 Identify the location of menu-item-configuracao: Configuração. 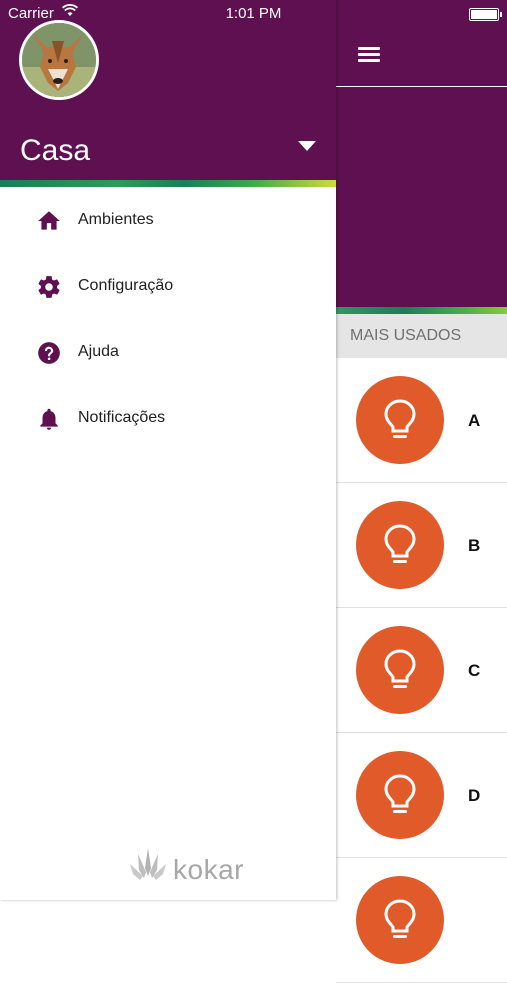
(168, 286).